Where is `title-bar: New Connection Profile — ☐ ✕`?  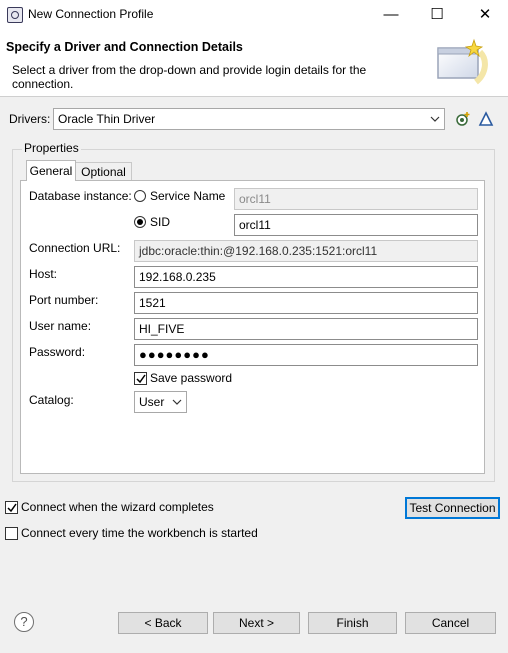 title-bar: New Connection Profile — ☐ ✕ is located at coordinates (254, 15).